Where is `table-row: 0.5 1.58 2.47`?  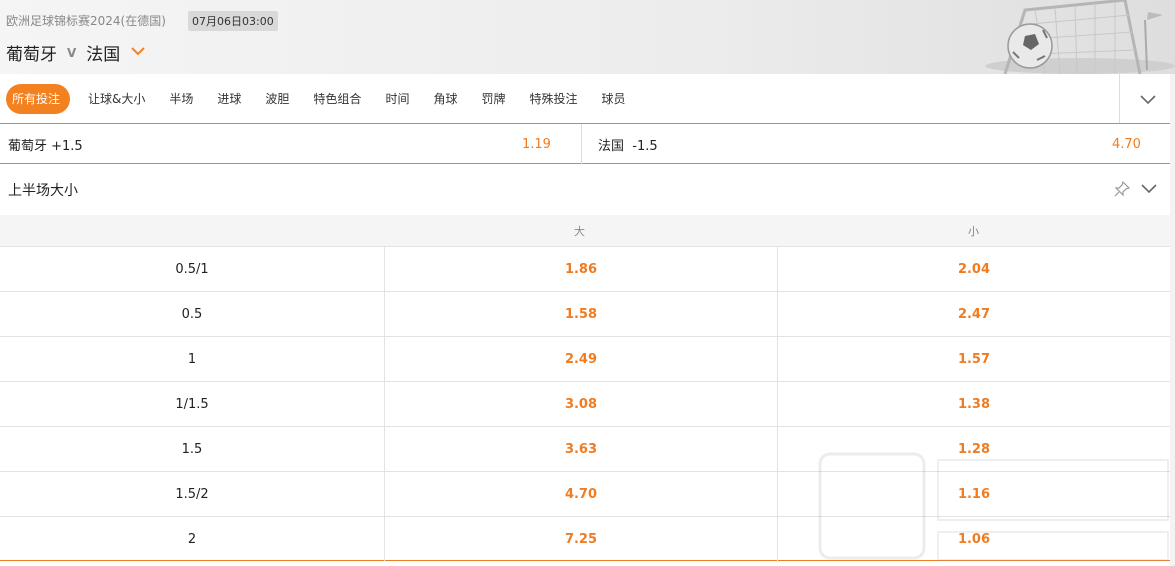
table-row: 0.5 1.58 2.47 is located at coordinates (585, 313).